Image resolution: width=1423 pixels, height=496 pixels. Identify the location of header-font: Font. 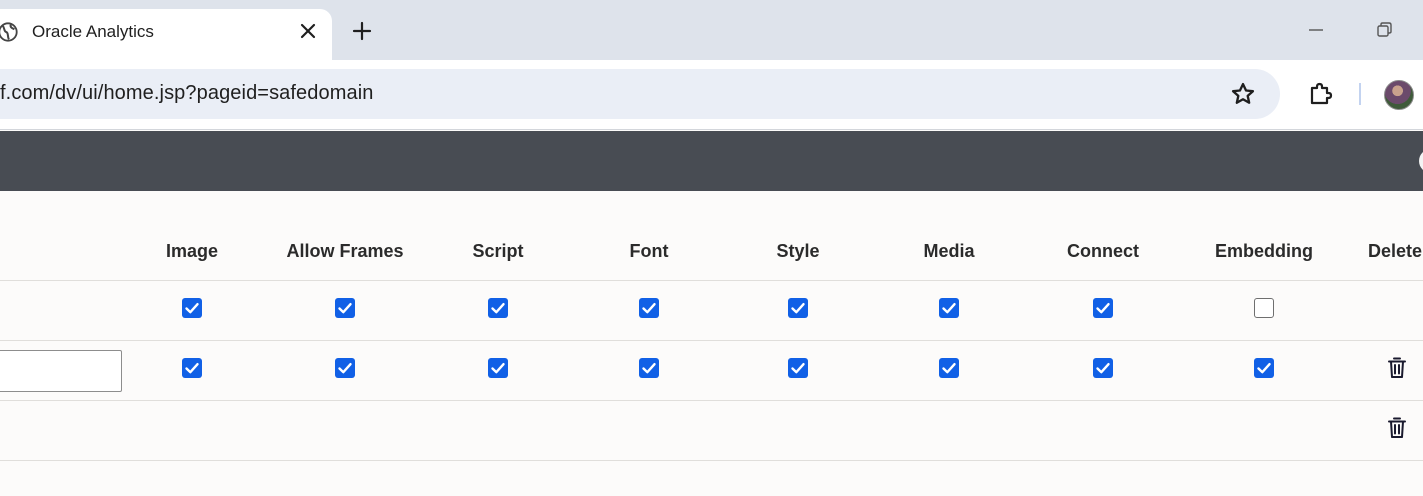
(649, 251).